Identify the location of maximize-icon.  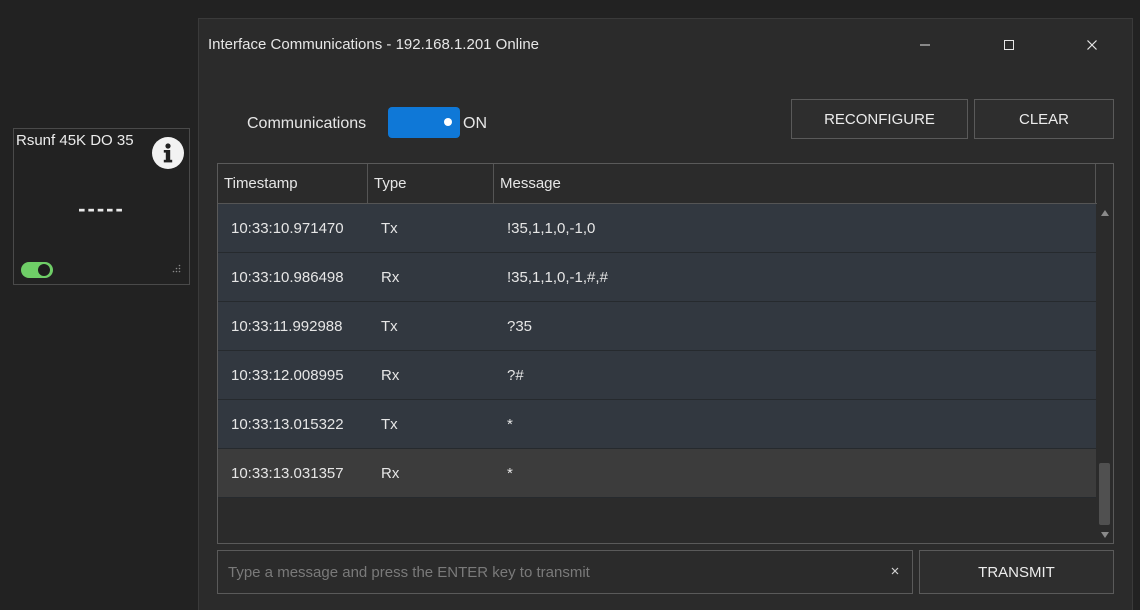
(1009, 45).